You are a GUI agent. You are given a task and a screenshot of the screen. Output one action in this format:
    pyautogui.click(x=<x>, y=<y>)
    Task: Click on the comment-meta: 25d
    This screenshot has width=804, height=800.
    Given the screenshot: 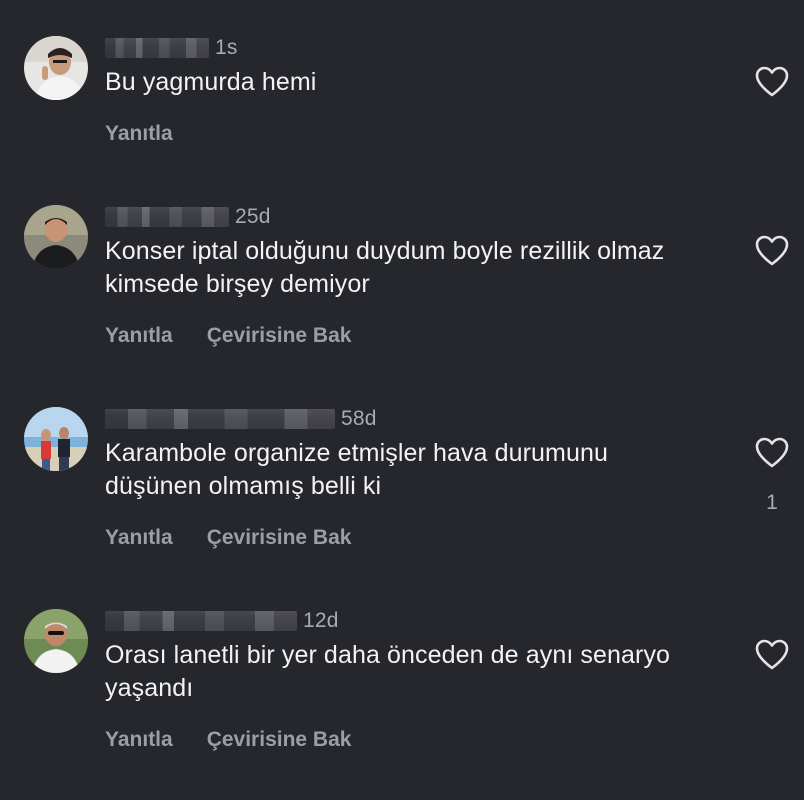 What is the action you would take?
    pyautogui.click(x=188, y=216)
    